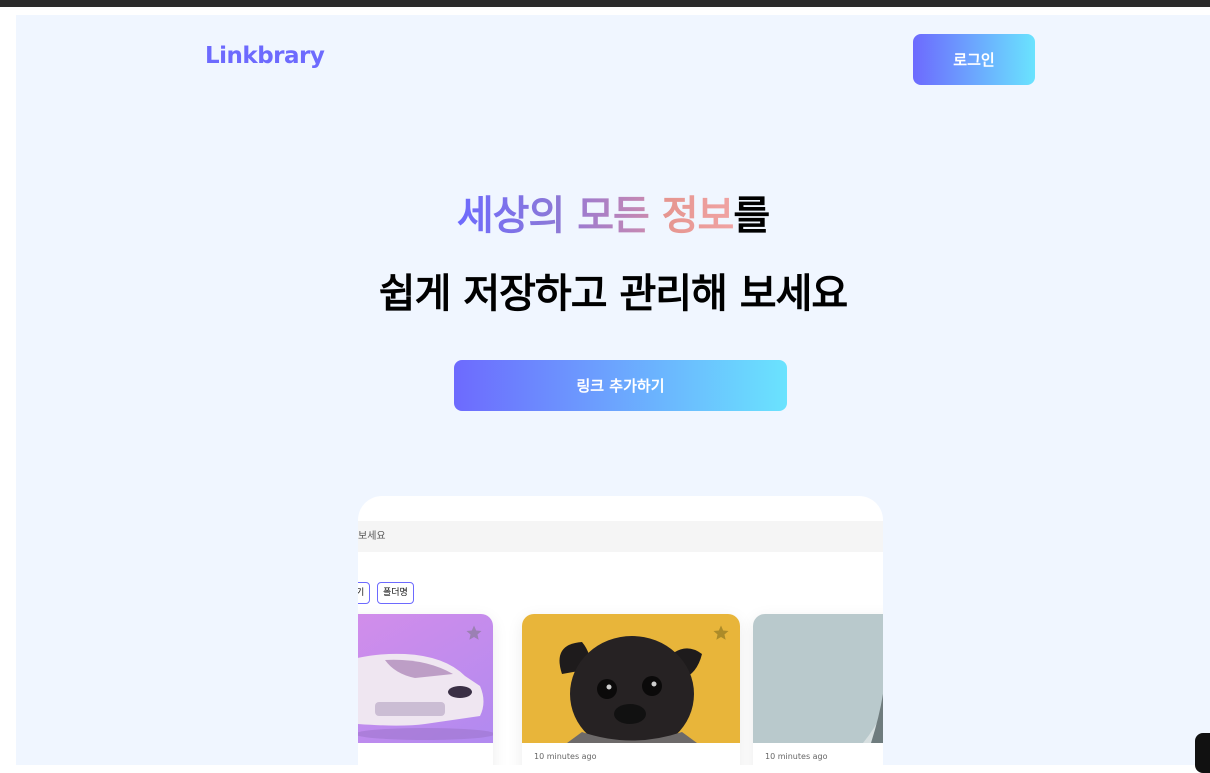 The height and width of the screenshot is (773, 1210). I want to click on pug-image, so click(631, 678).